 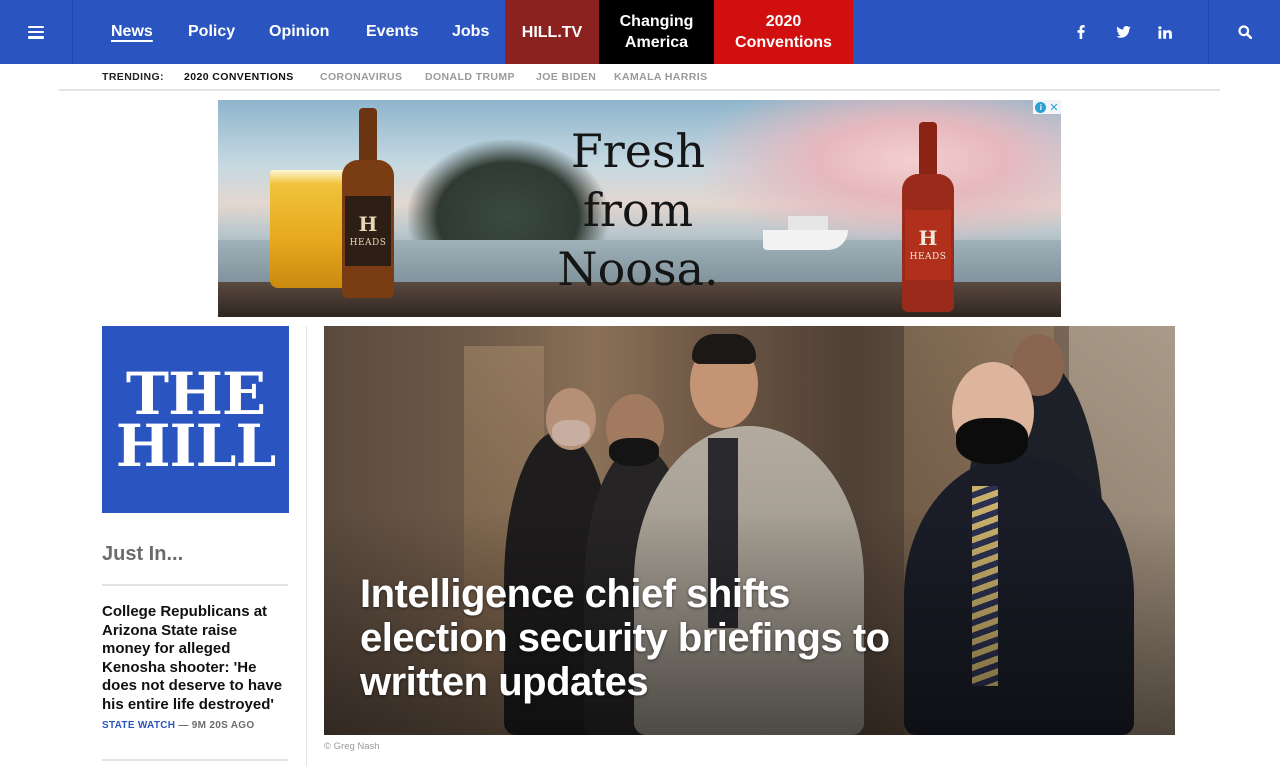 I want to click on trending-link-joe-biden: JOE BIDEN, so click(x=566, y=77).